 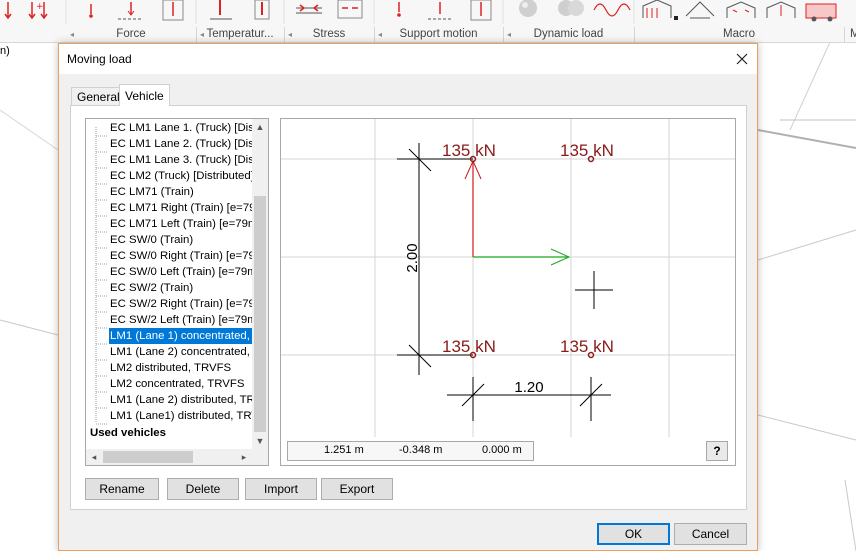 I want to click on tree-vertical-scrollbar: ▲ ▼, so click(x=260, y=284).